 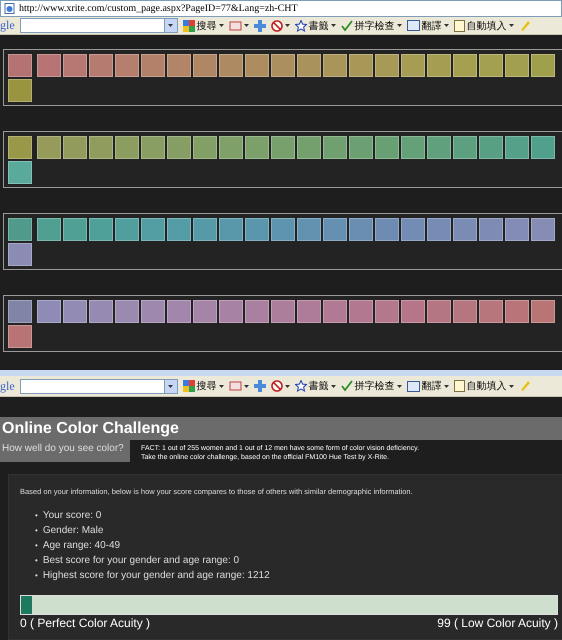 What do you see at coordinates (221, 386) in the screenshot?
I see `caret-icon` at bounding box center [221, 386].